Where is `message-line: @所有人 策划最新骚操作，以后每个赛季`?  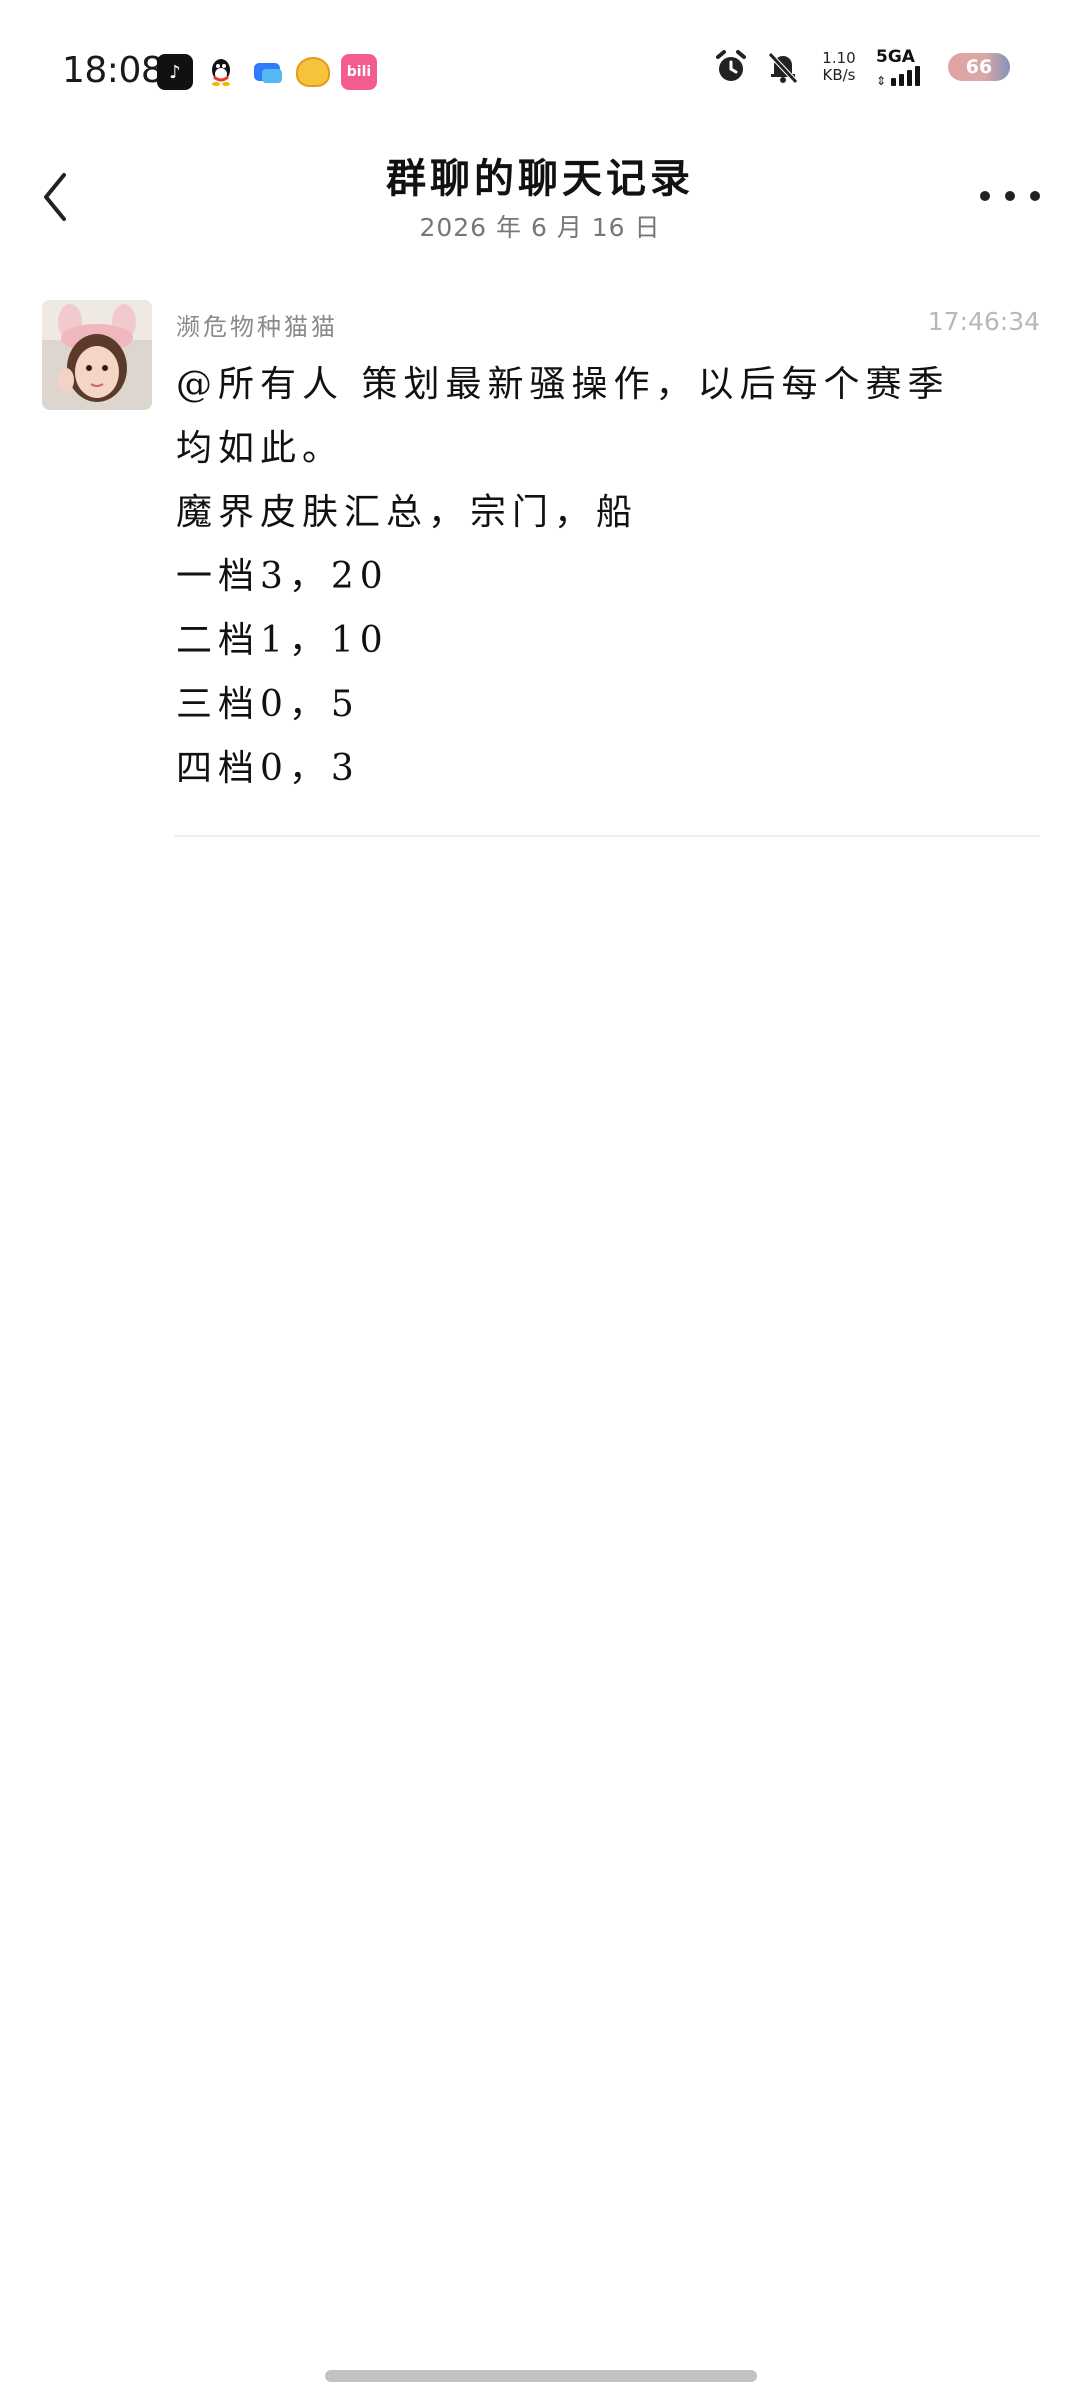 message-line: @所有人 策划最新骚操作，以后每个赛季 is located at coordinates (563, 384).